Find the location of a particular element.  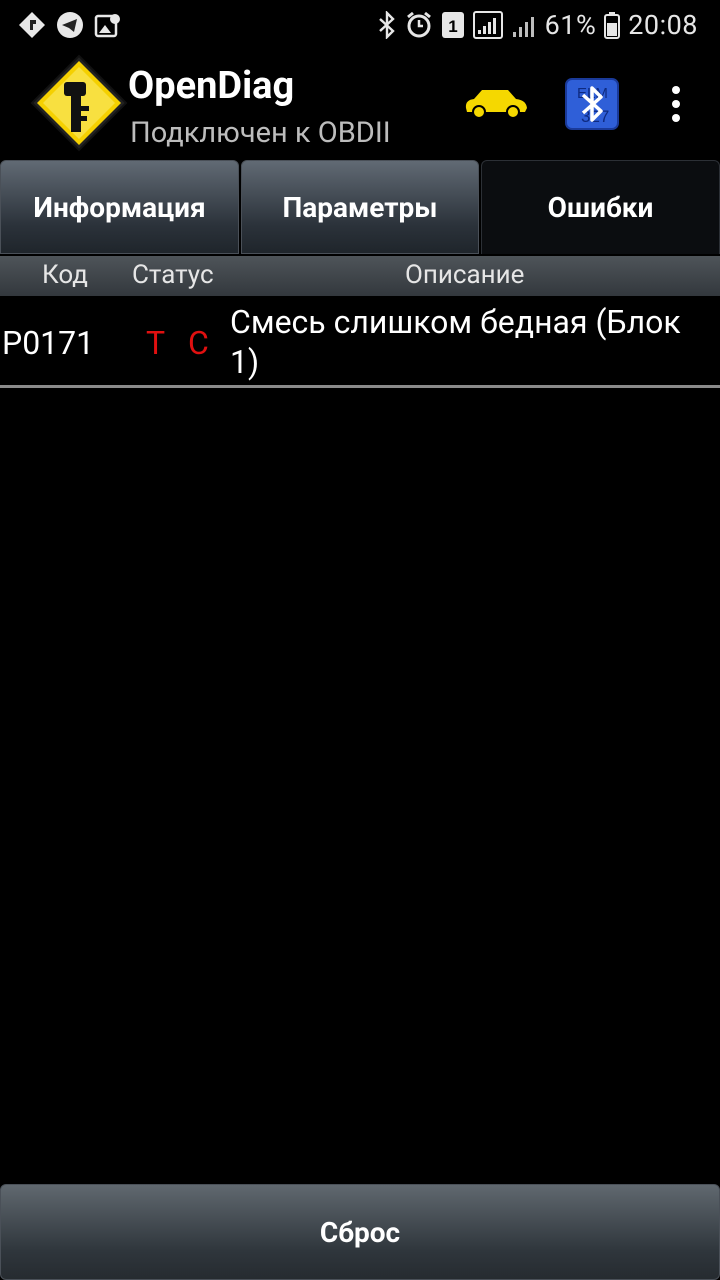

tab-bar: Информация Параметры Ошибки is located at coordinates (360, 208).